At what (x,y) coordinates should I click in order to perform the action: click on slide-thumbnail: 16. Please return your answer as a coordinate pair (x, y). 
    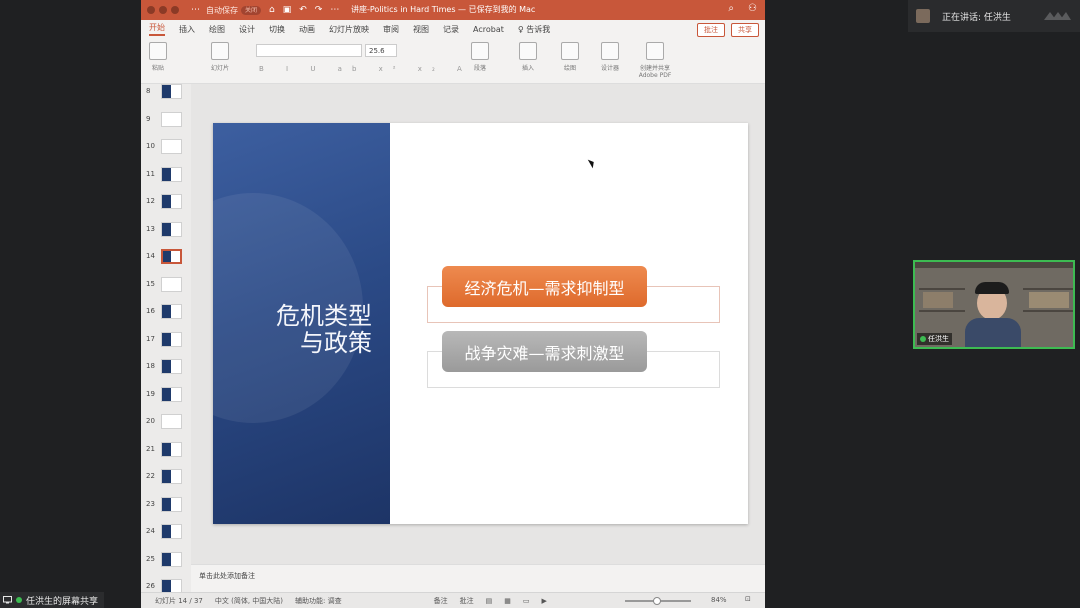
    Looking at the image, I should click on (166, 314).